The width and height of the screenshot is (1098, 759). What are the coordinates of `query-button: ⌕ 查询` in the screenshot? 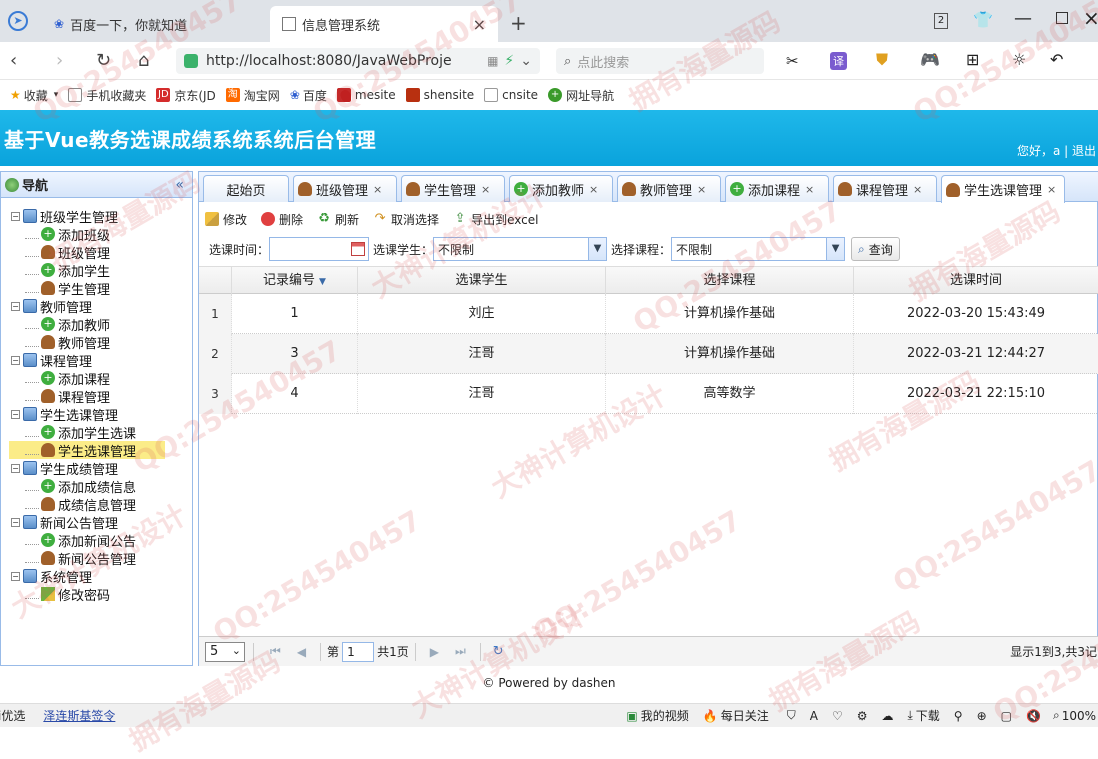 It's located at (875, 249).